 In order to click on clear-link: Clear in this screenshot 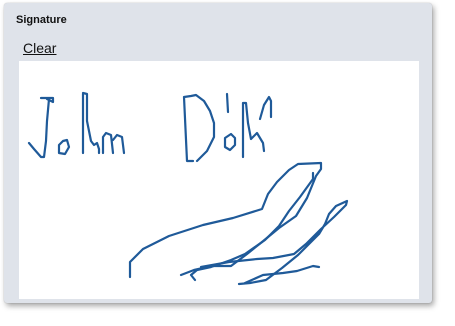, I will do `click(39, 48)`.